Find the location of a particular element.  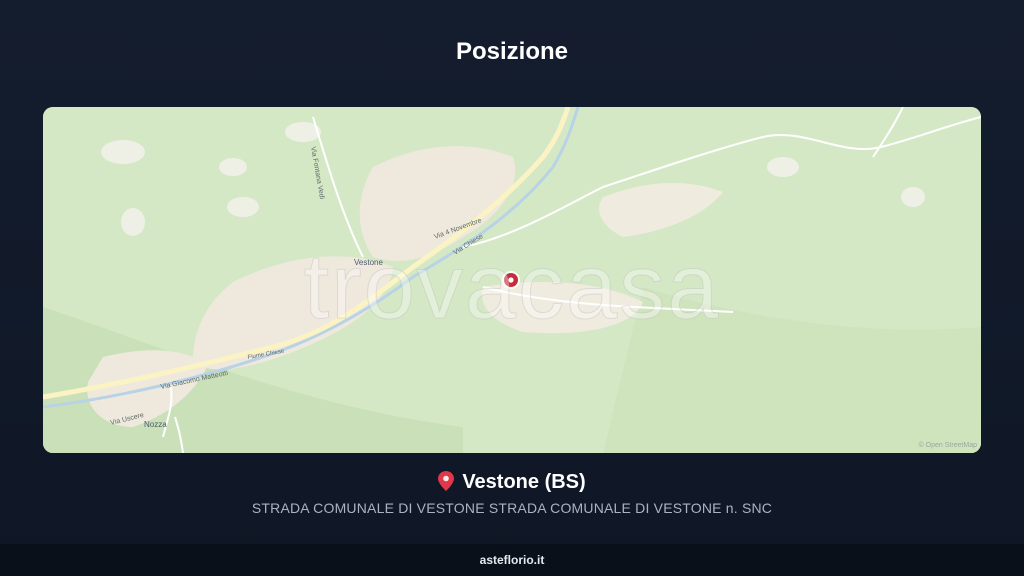

pin-icon is located at coordinates (446, 484).